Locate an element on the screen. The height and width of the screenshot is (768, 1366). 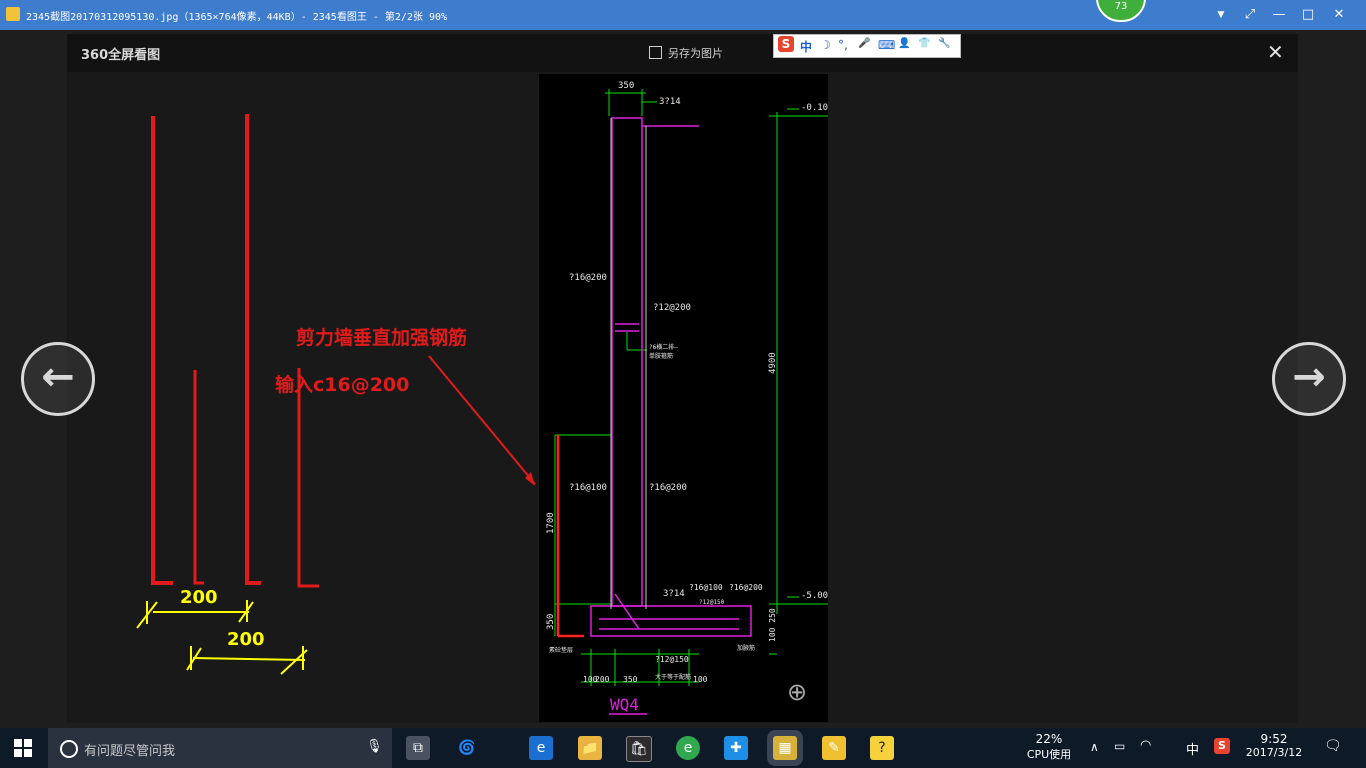
tray-chevron-up-icon: ∧ is located at coordinates (1094, 747).